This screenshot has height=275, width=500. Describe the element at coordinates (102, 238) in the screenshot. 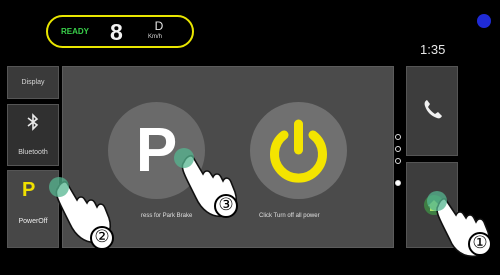

I see `step-number-2: ②` at that location.